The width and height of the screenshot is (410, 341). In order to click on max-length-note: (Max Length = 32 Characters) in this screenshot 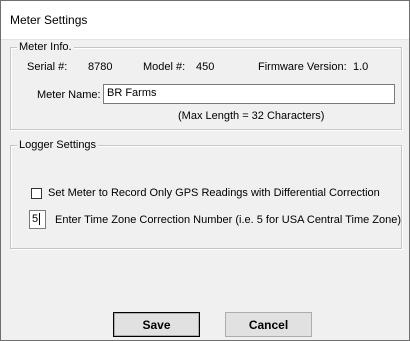, I will do `click(251, 116)`.